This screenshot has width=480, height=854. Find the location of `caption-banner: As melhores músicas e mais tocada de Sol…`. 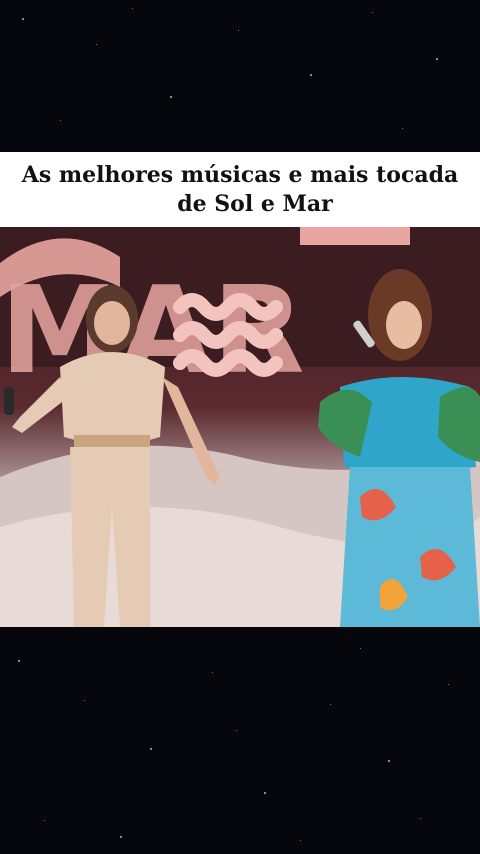

caption-banner: As melhores músicas e mais tocada de Sol… is located at coordinates (240, 189).